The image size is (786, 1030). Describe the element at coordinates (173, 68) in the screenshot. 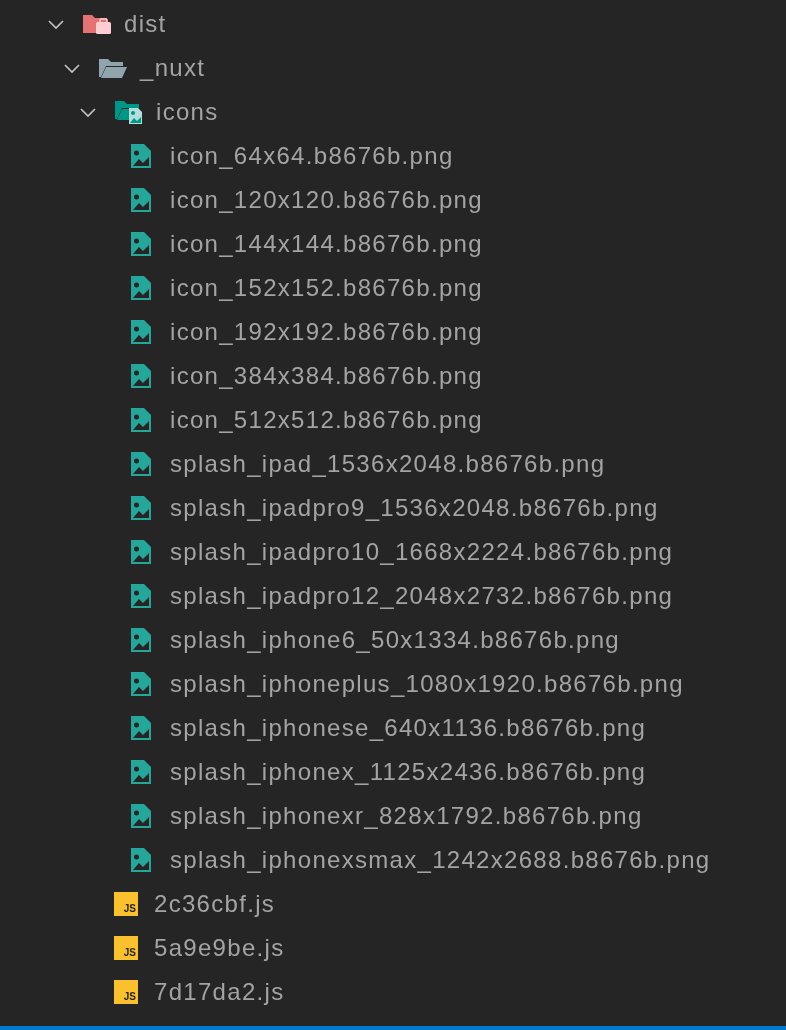

I see `folder-name: _nuxt` at that location.